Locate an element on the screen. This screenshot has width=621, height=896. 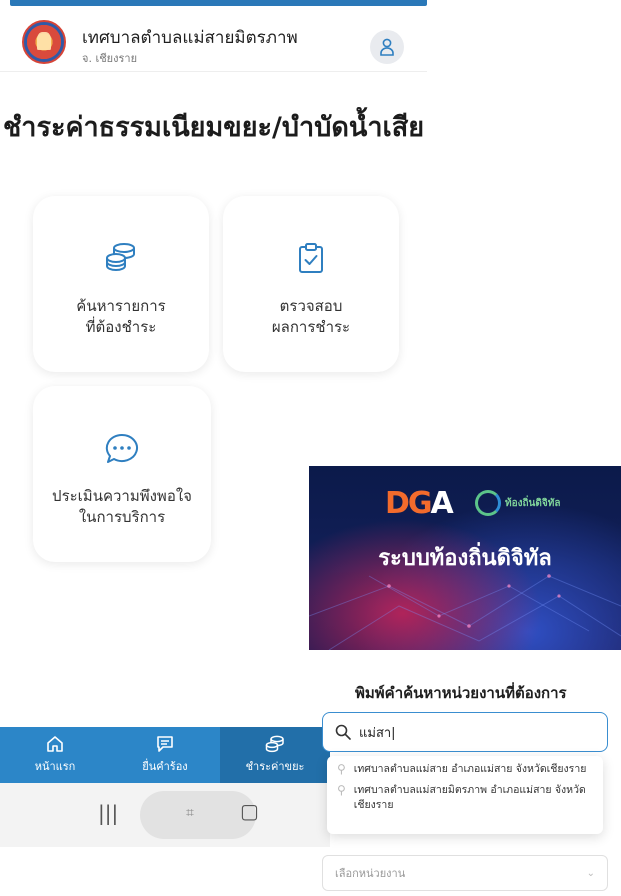
satisfaction-survey-card: ประเมินความพึงพอใจ ในการบริการ is located at coordinates (122, 474).